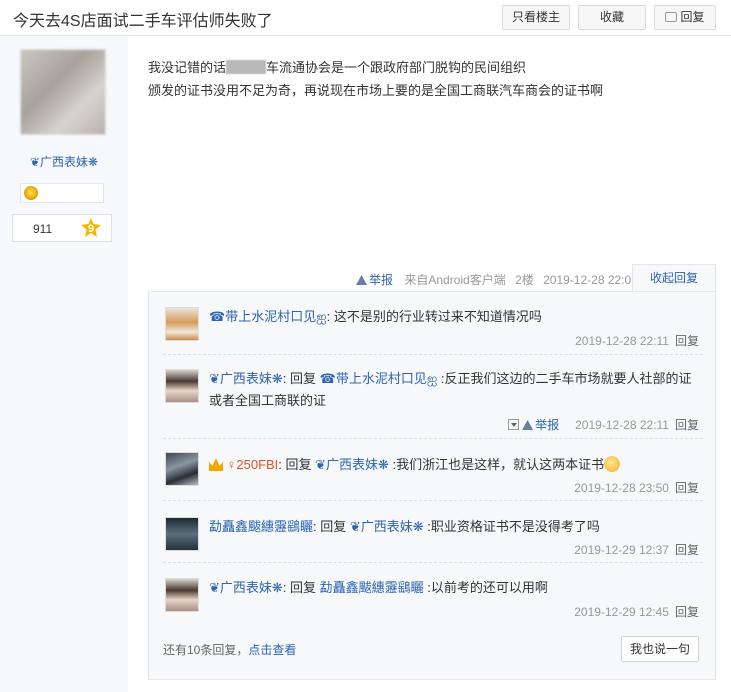 Image resolution: width=731 pixels, height=692 pixels. I want to click on reply-text: ☎带上水泥村口见ஐ: 这不是别的行业转过来不知道情况吗, so click(455, 317).